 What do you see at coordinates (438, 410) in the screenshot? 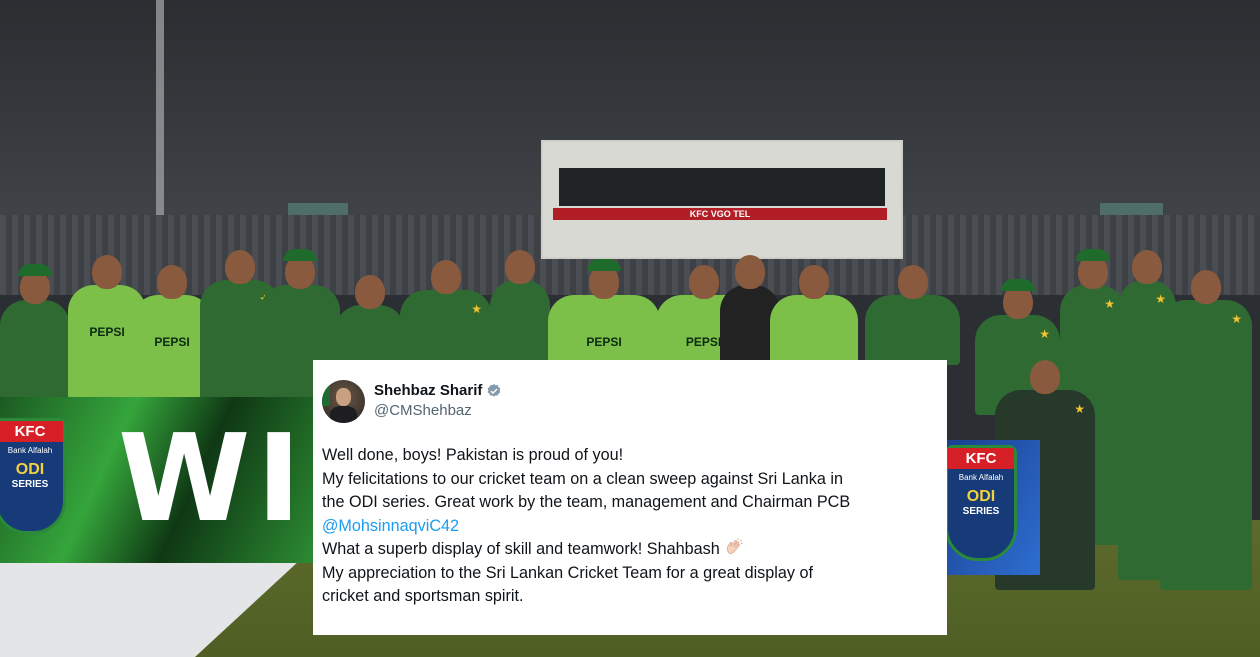
I see `handle: @CMShehbaz` at bounding box center [438, 410].